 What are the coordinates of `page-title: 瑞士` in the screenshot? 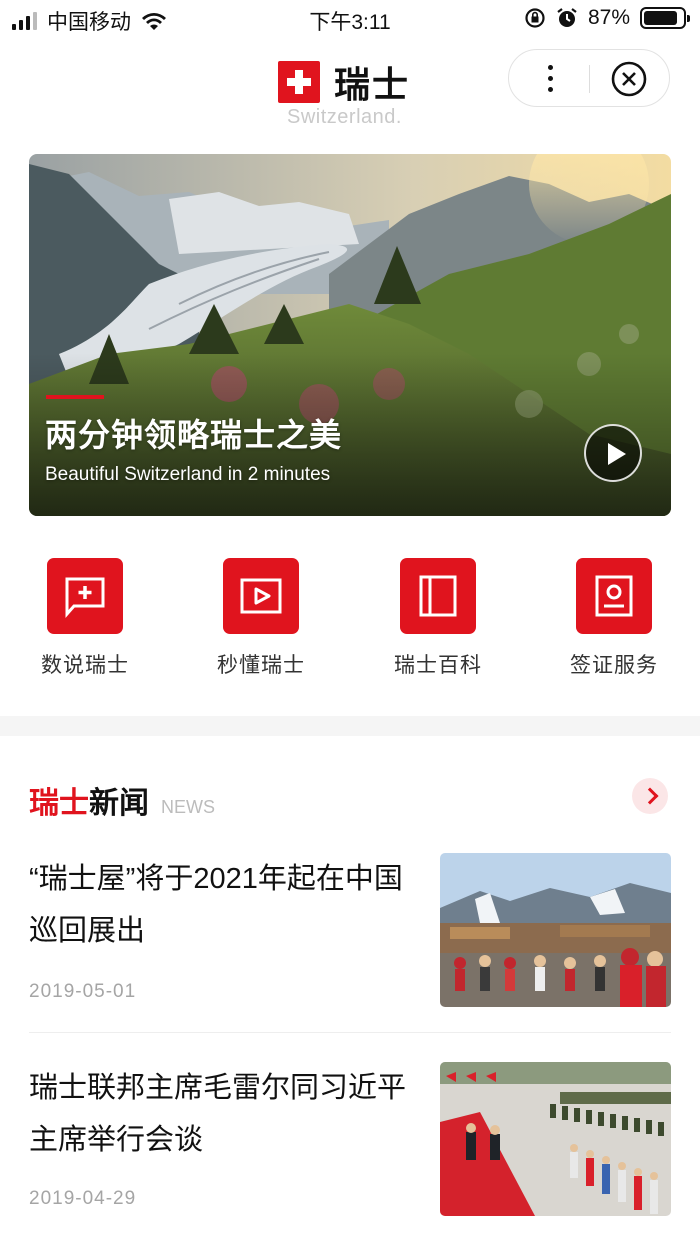 It's located at (372, 84).